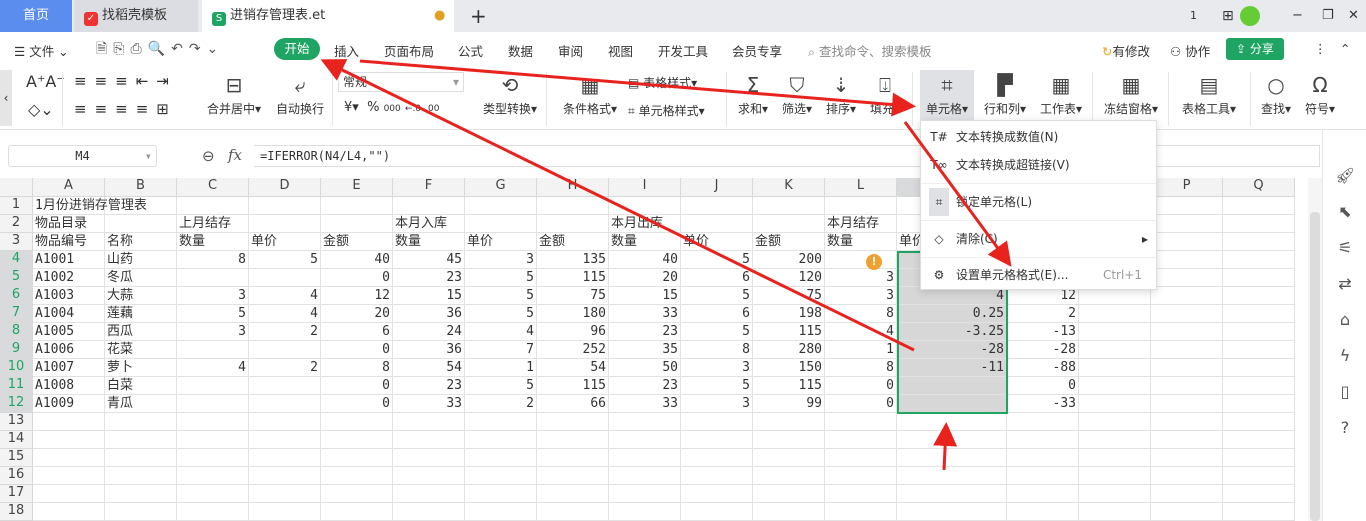  Describe the element at coordinates (401, 82) in the screenshot. I see `number-format-select: 常规 ▾` at that location.